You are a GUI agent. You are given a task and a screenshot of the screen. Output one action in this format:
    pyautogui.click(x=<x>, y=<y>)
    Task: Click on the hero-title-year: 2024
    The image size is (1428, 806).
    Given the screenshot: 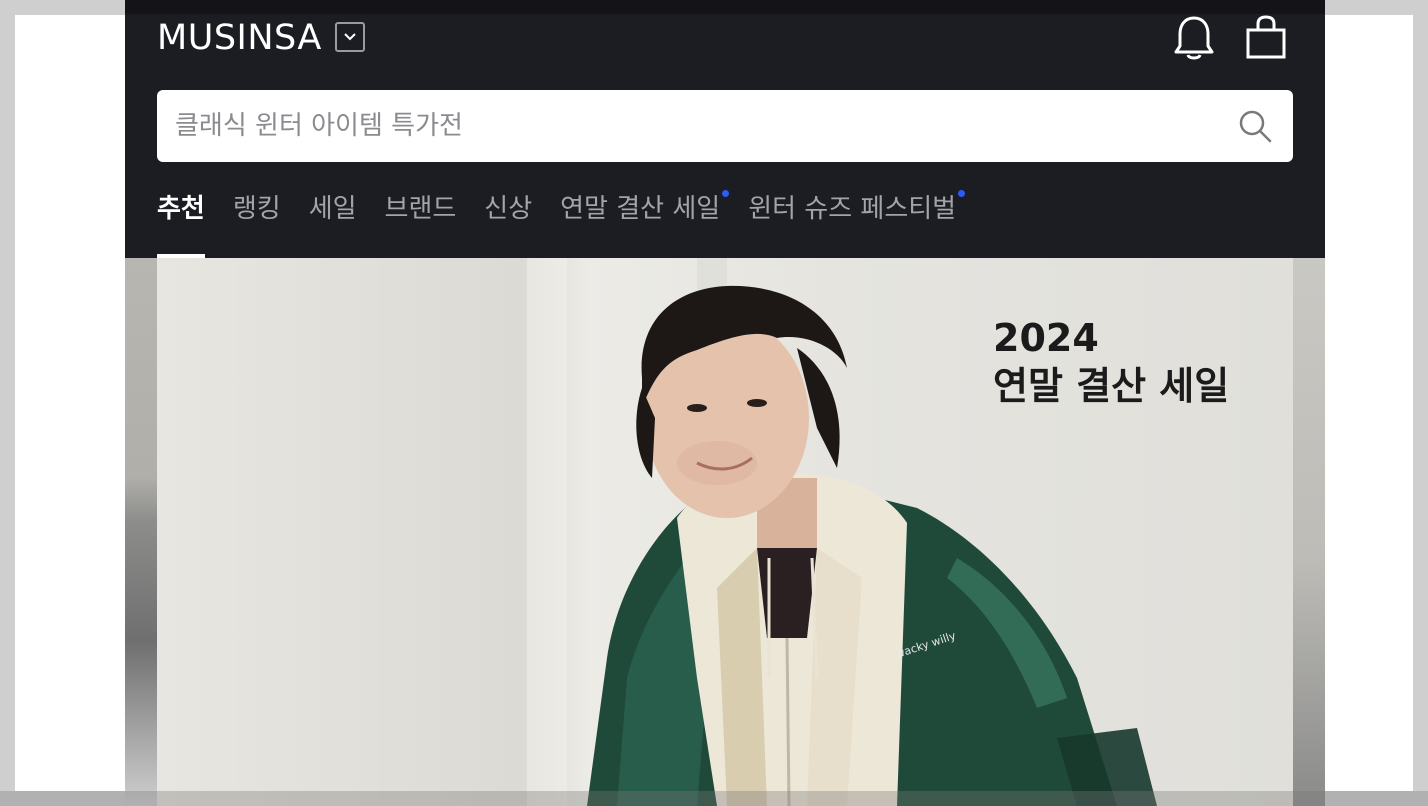 What is the action you would take?
    pyautogui.click(x=1046, y=338)
    